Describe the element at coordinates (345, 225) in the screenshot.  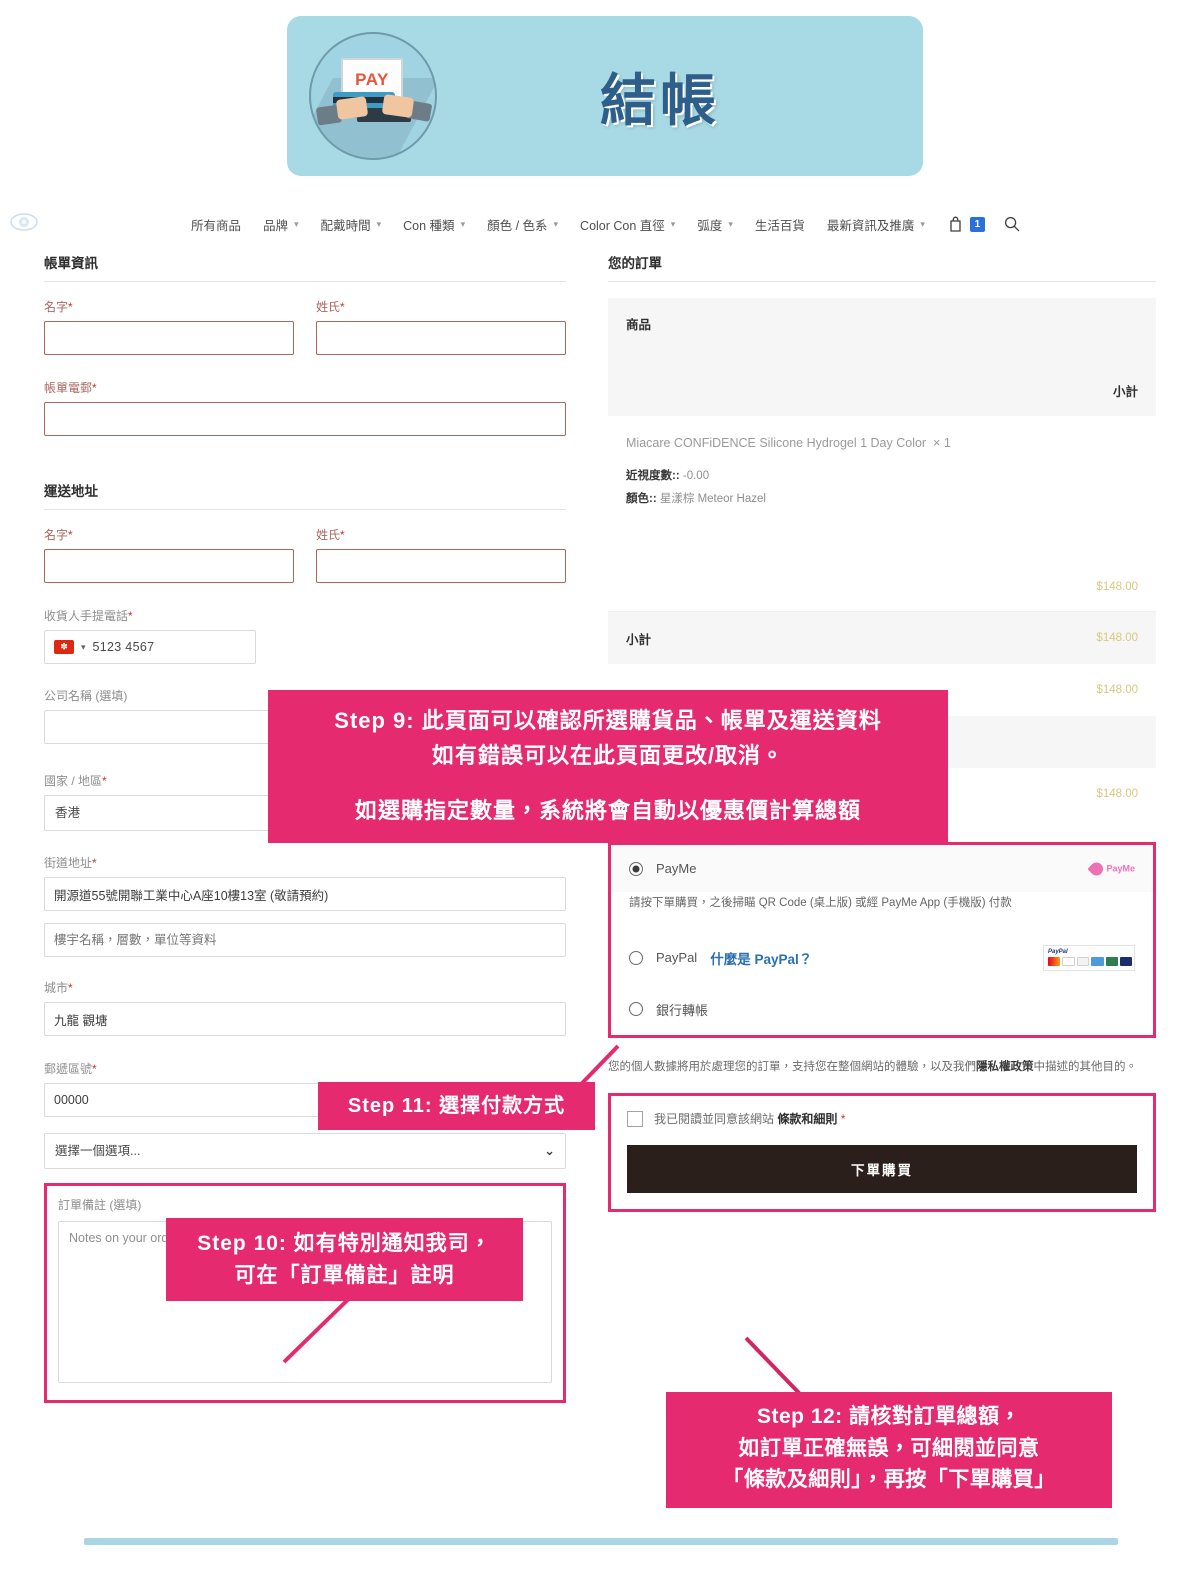
I see `nav-item-label: 配戴時間` at that location.